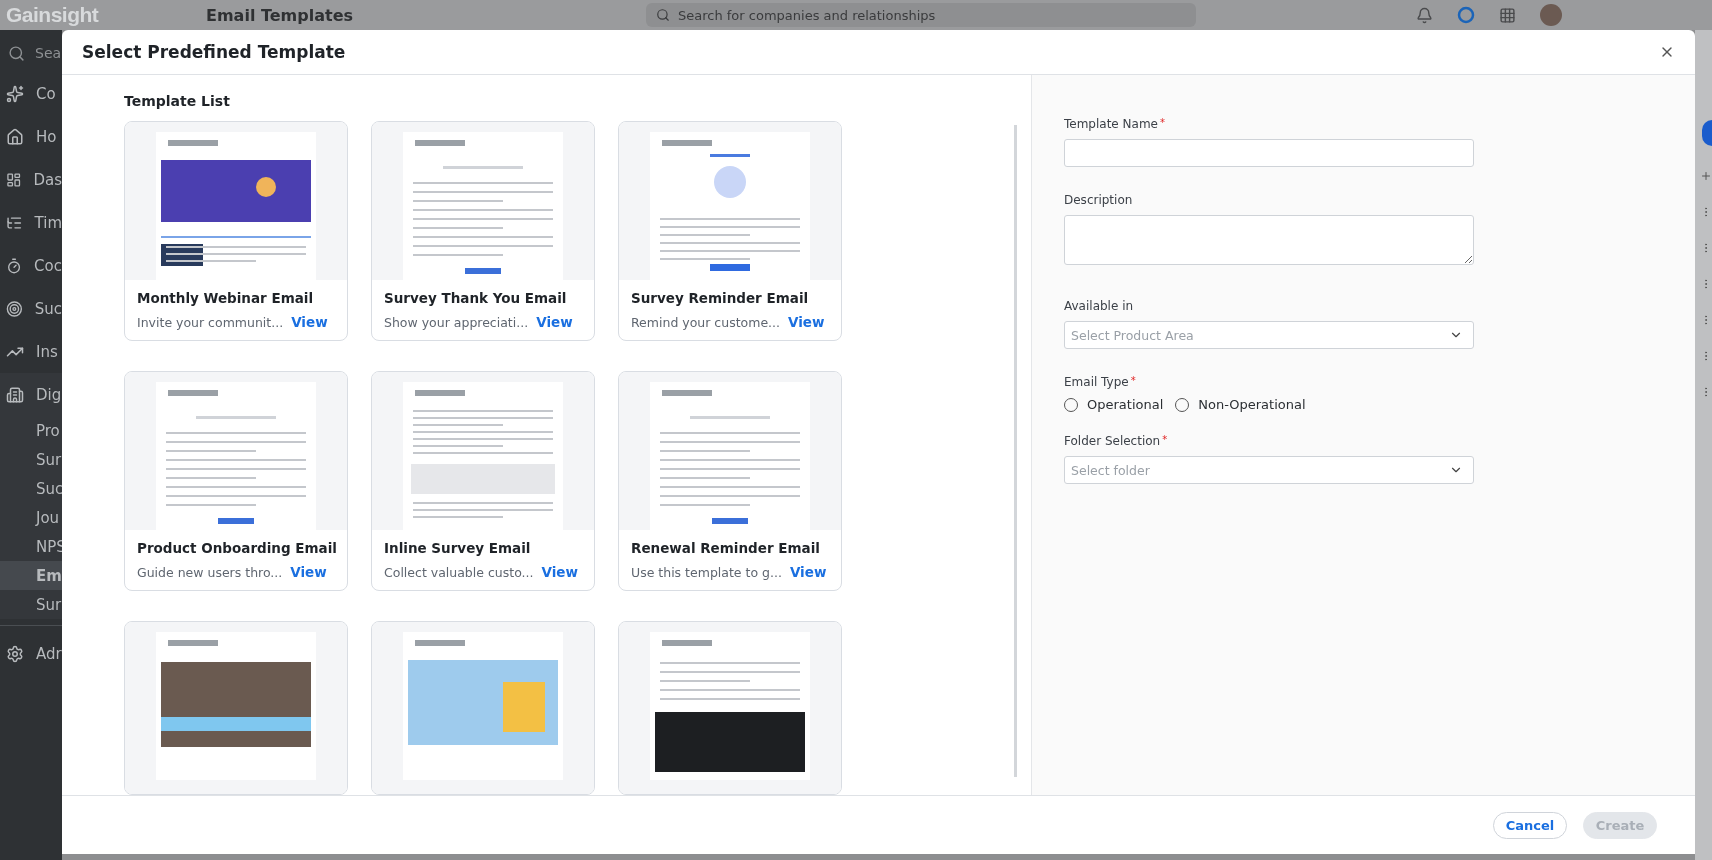 Image resolution: width=1712 pixels, height=860 pixels. What do you see at coordinates (31, 430) in the screenshot?
I see `sidebar-subitem: Pro` at bounding box center [31, 430].